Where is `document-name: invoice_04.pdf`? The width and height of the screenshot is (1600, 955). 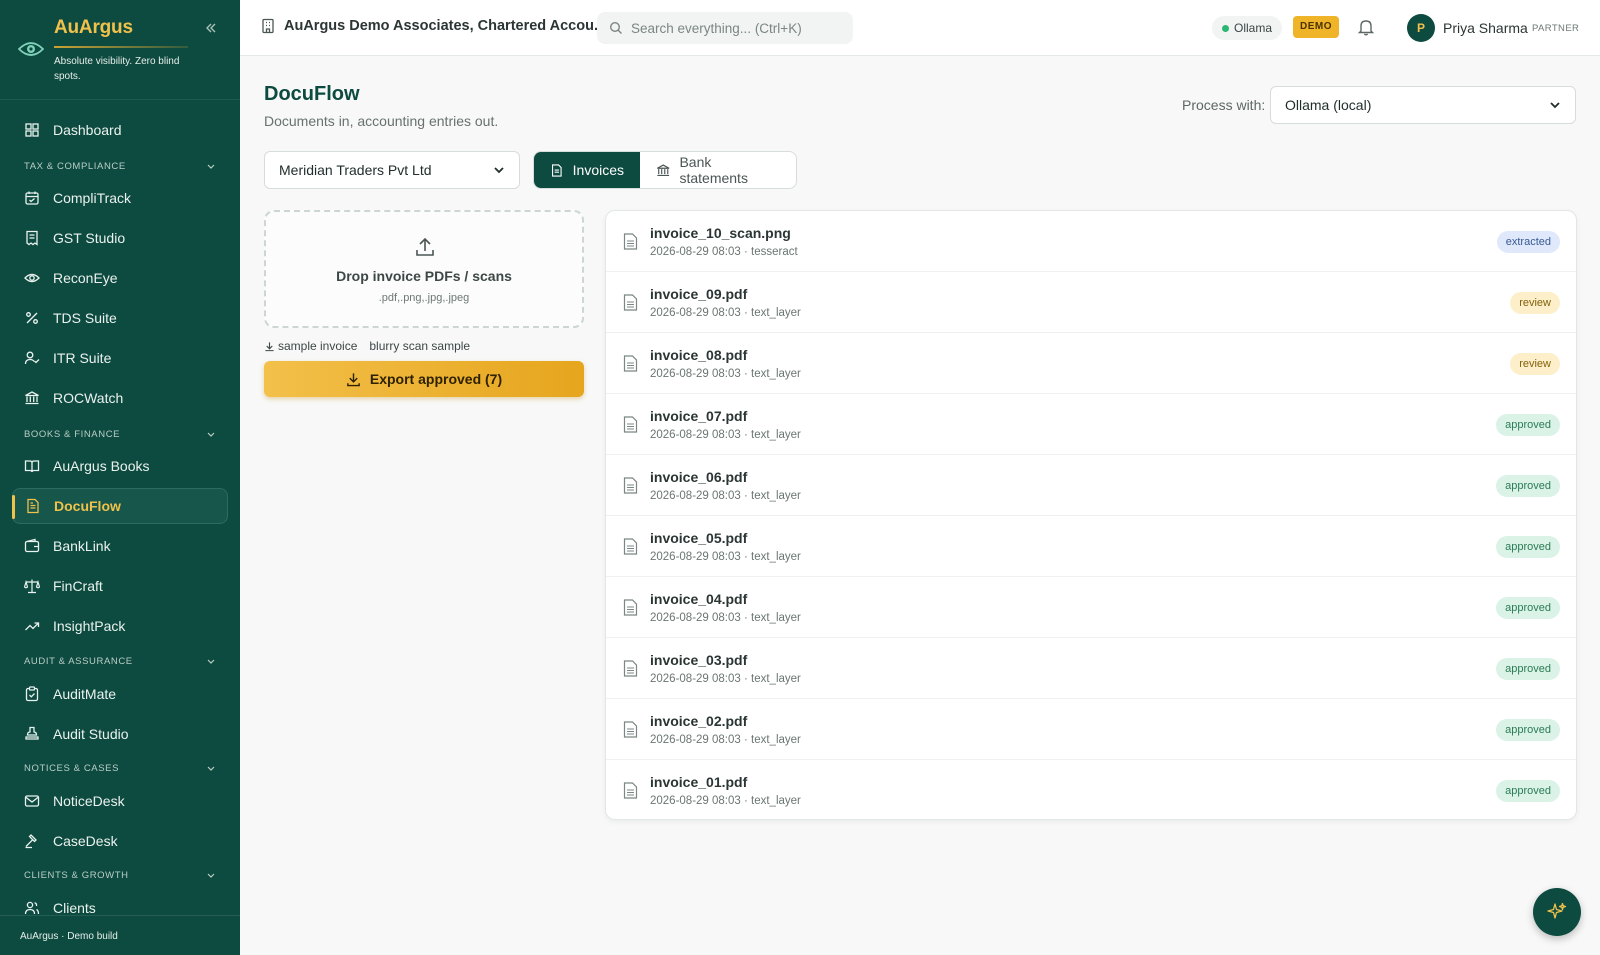 document-name: invoice_04.pdf is located at coordinates (699, 599).